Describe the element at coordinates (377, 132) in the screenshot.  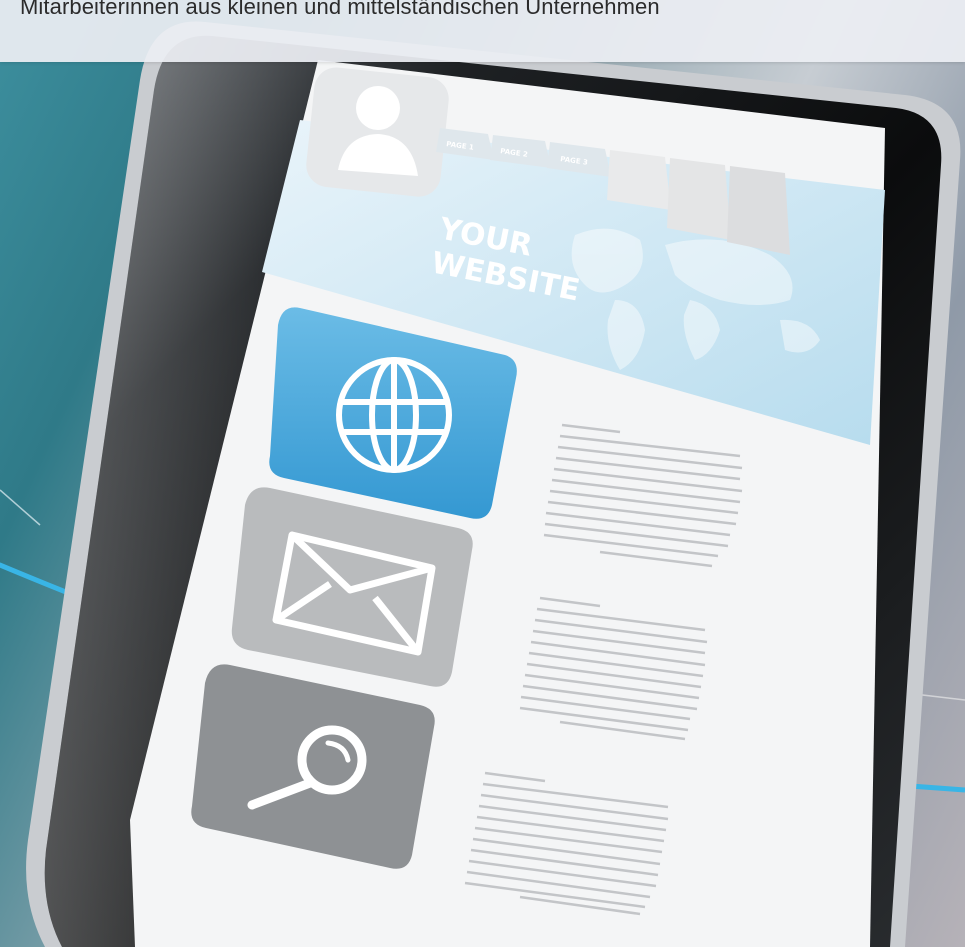
I see `avatar-icon` at that location.